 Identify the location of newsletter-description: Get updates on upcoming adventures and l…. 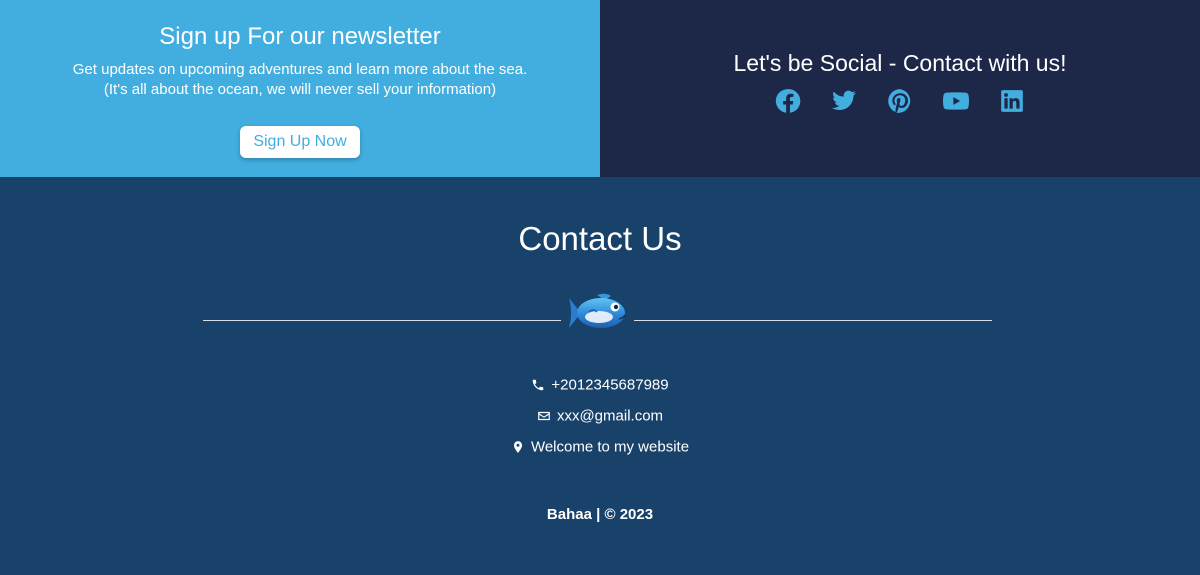
(300, 80).